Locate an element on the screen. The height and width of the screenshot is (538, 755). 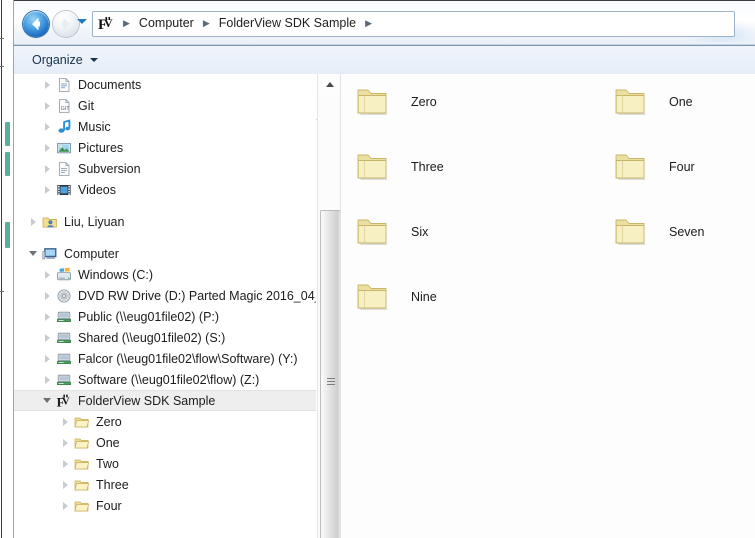
address-bar-chrome: F V ▶ Computer ▶ FolderView SDK Sample ▶ is located at coordinates (384, 23).